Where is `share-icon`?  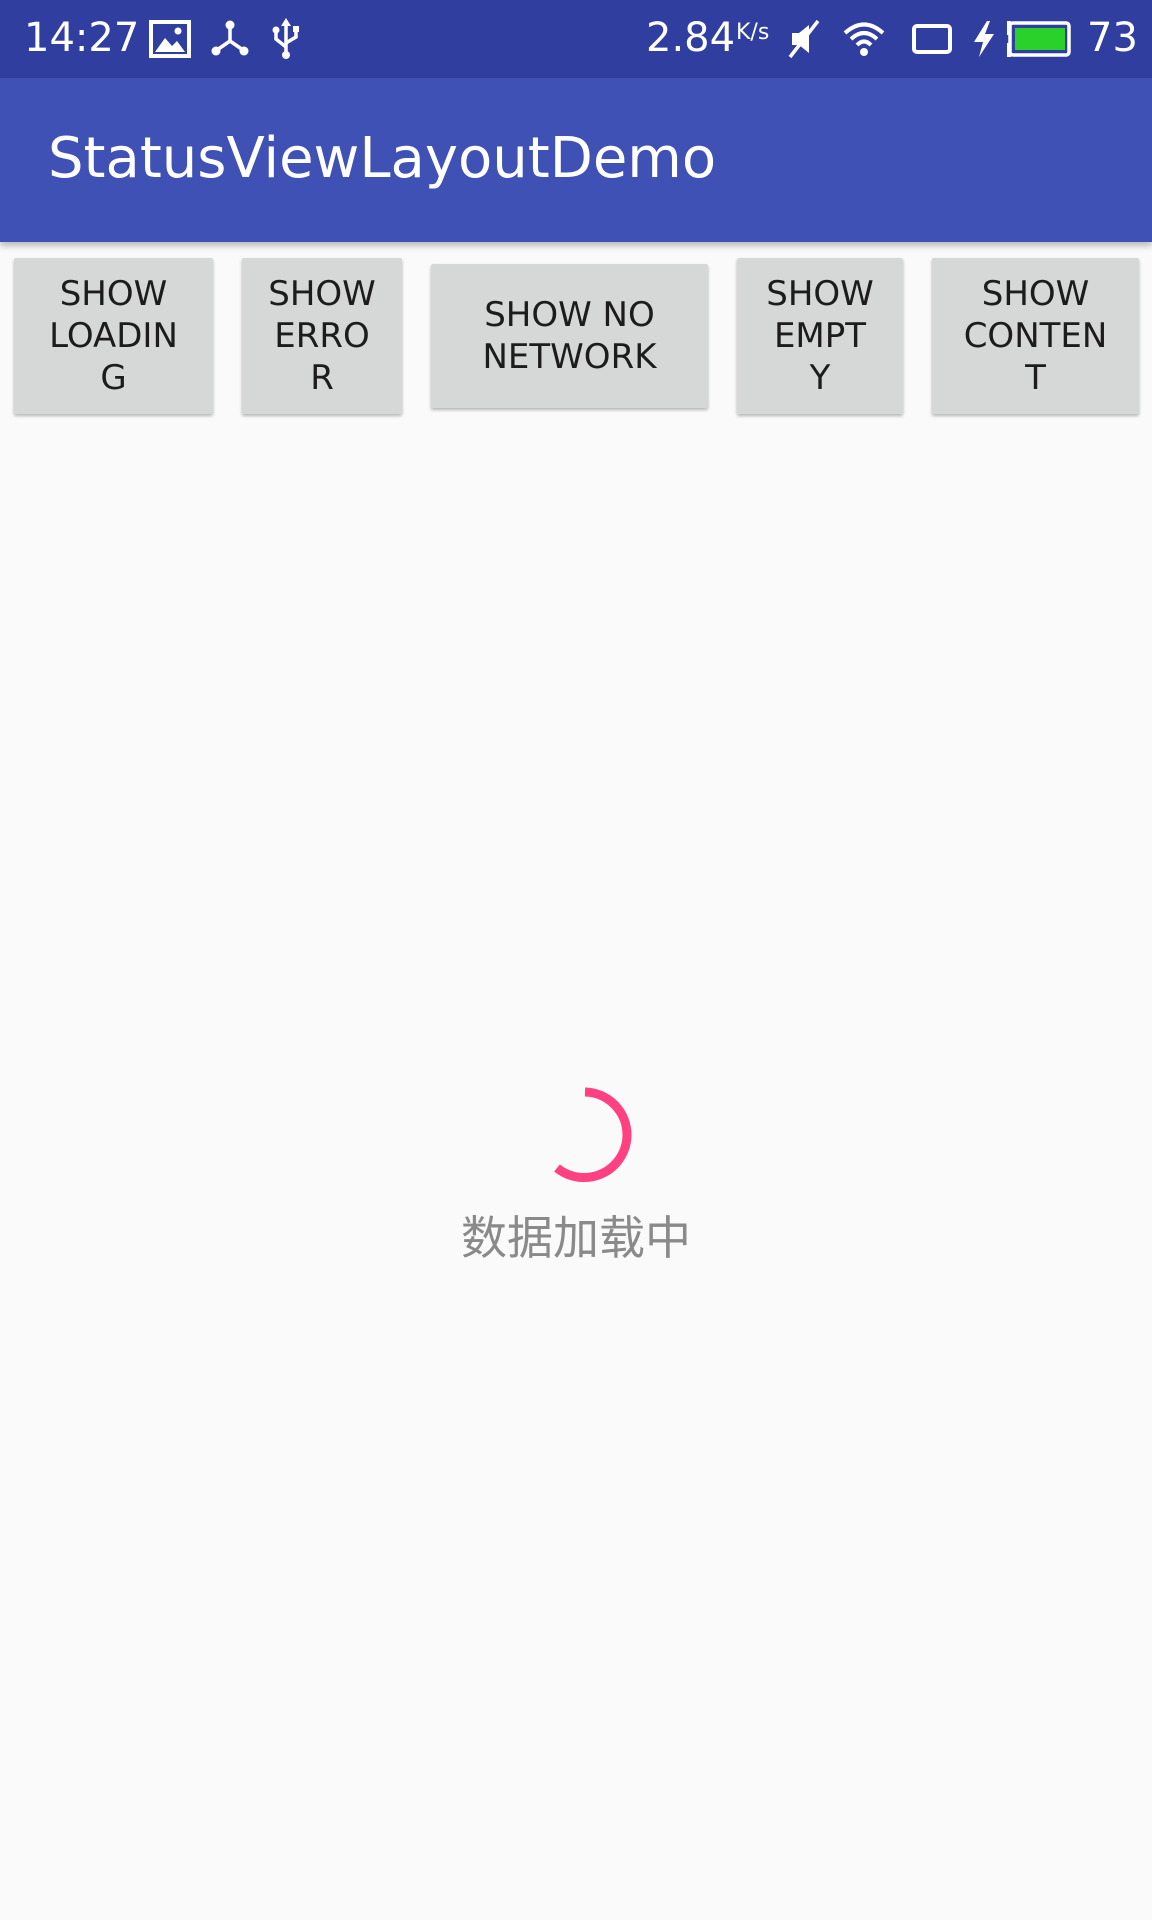 share-icon is located at coordinates (230, 38).